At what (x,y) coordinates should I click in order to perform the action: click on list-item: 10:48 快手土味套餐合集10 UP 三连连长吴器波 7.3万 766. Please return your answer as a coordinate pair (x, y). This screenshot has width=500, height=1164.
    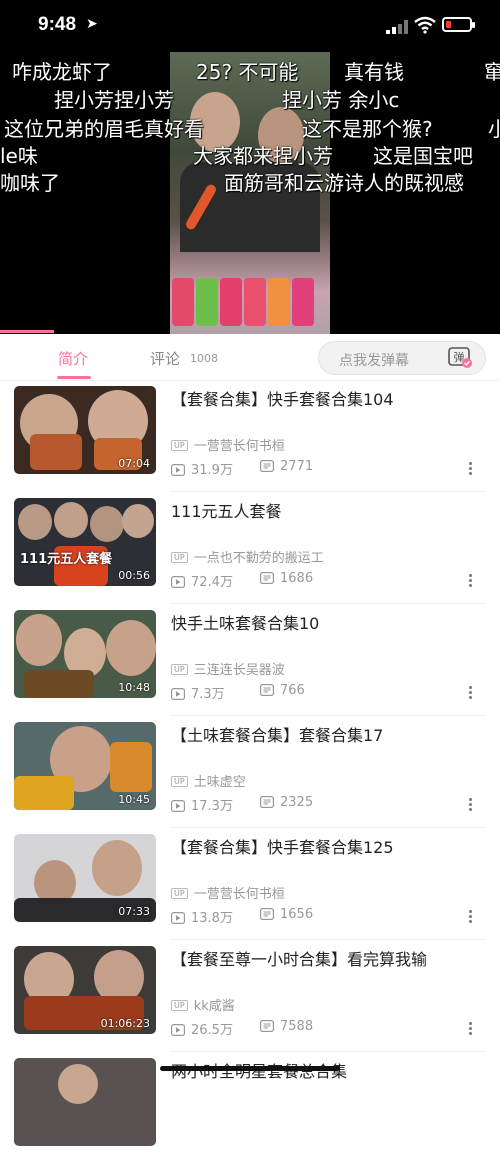
    Looking at the image, I should click on (250, 660).